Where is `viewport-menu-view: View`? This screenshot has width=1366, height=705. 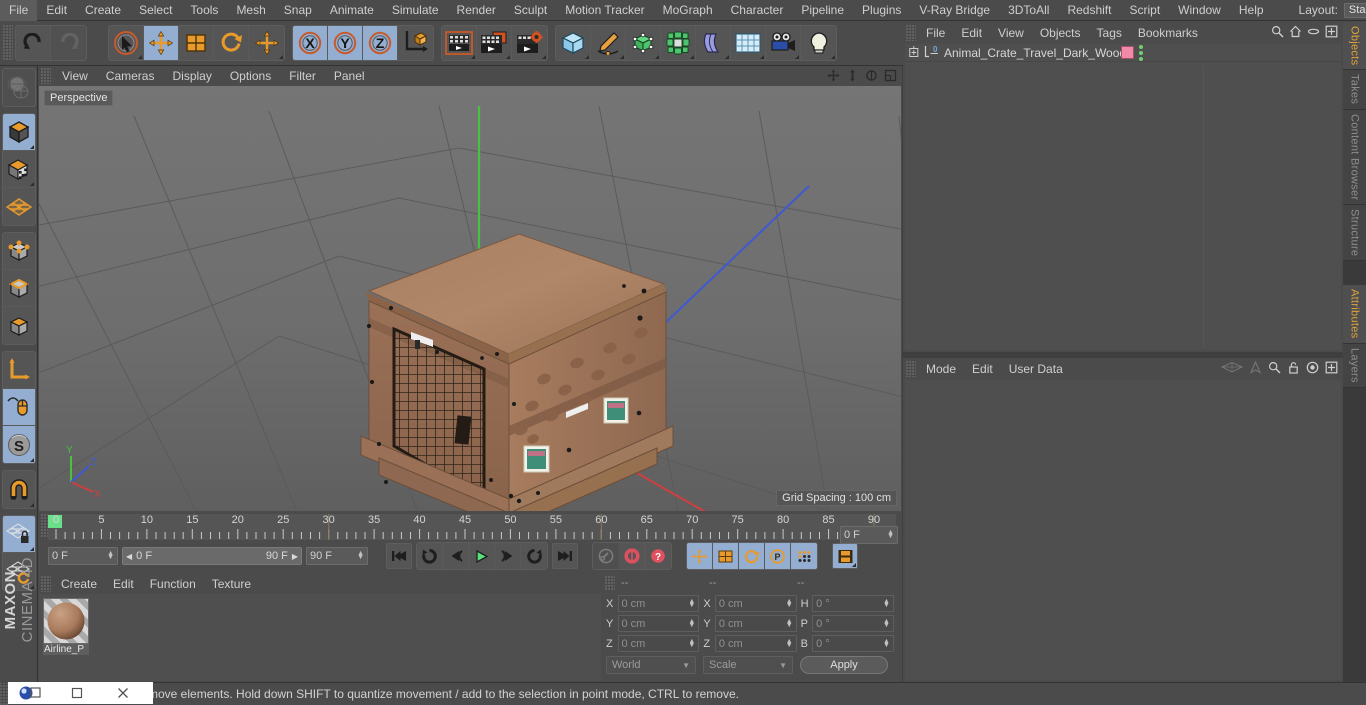
viewport-menu-view: View is located at coordinates (75, 76).